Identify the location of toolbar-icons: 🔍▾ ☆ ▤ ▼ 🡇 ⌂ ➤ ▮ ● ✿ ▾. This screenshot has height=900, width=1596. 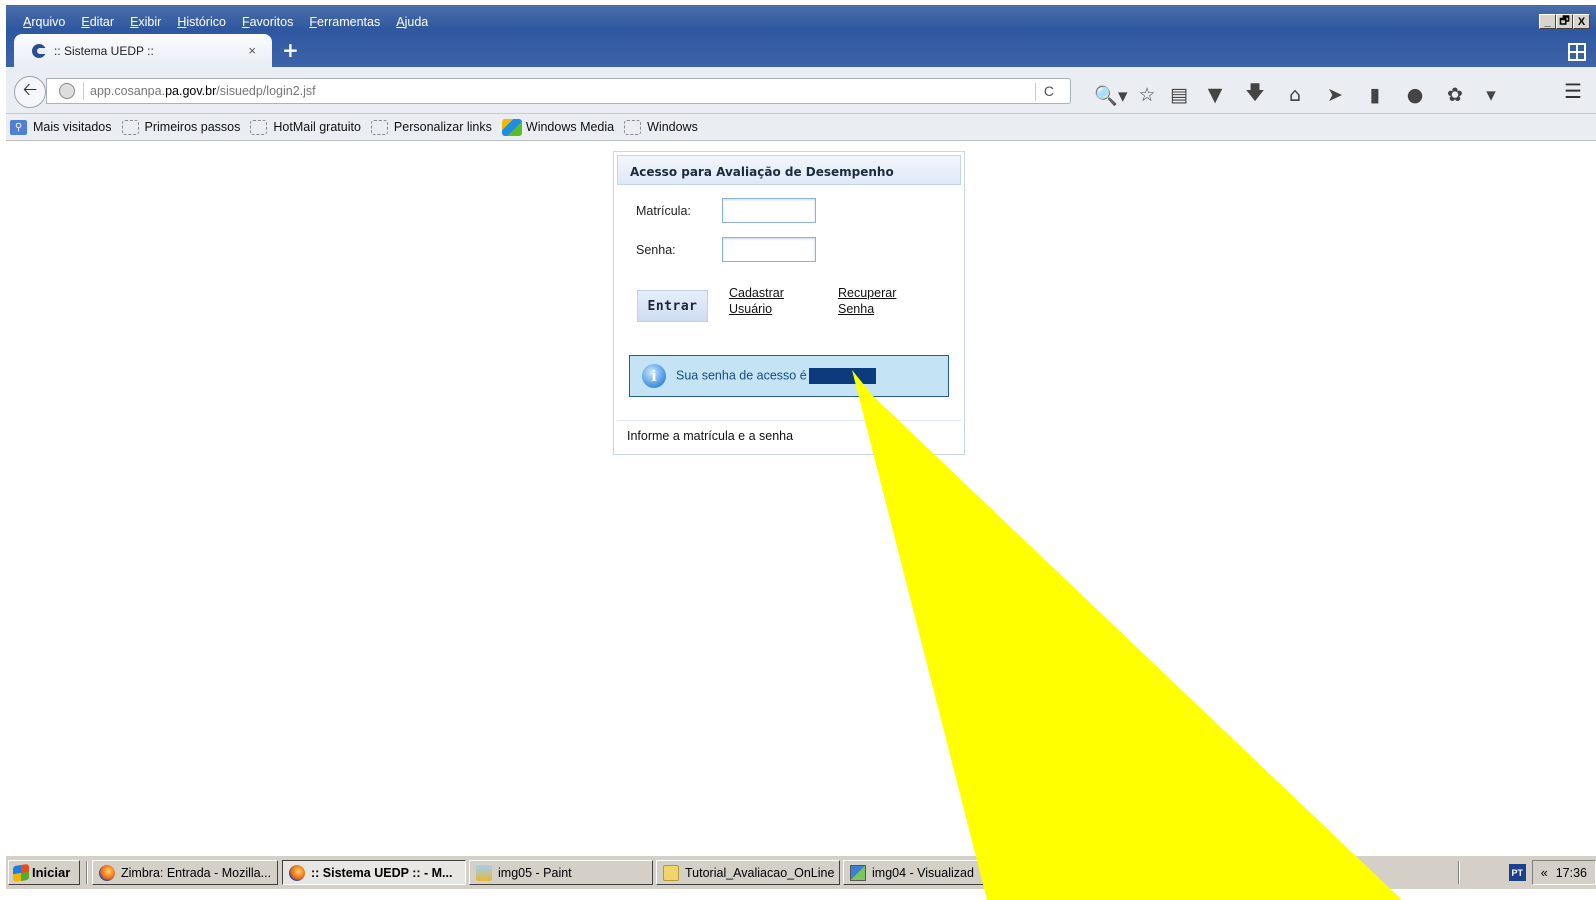
(1299, 95).